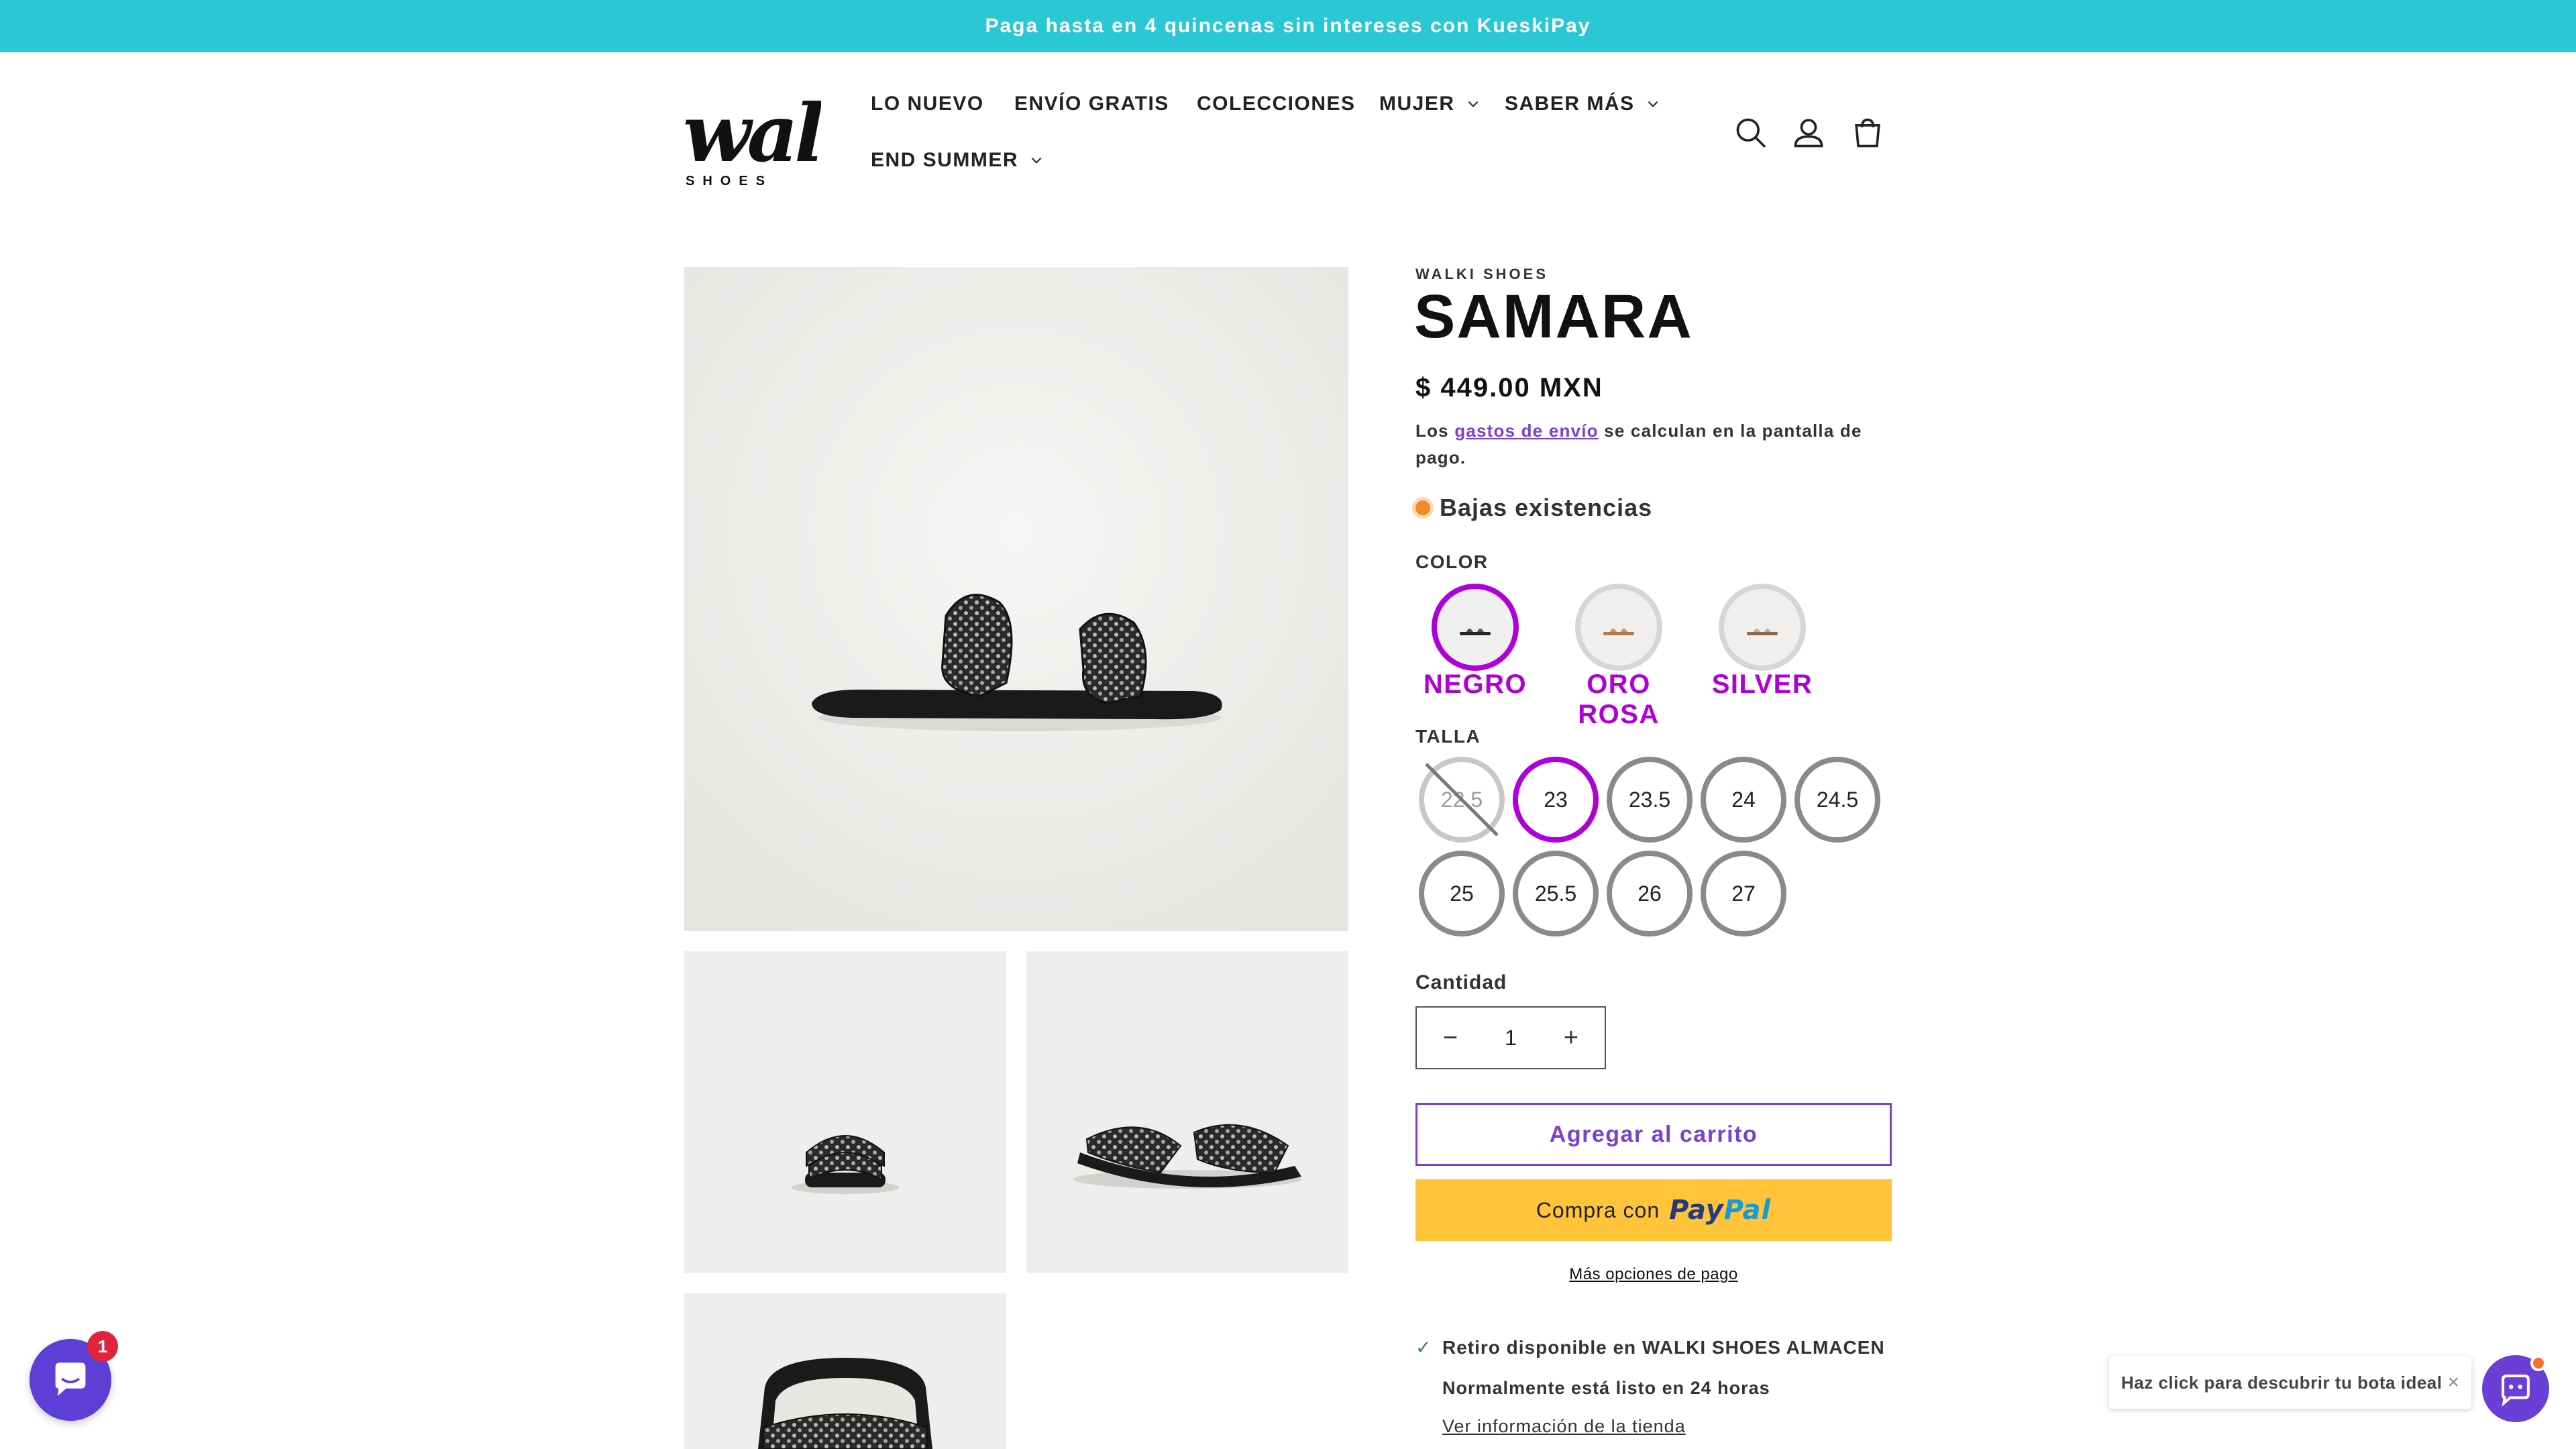 The width and height of the screenshot is (2576, 1449). What do you see at coordinates (1553, 316) in the screenshot?
I see `product-title: SAMARA` at bounding box center [1553, 316].